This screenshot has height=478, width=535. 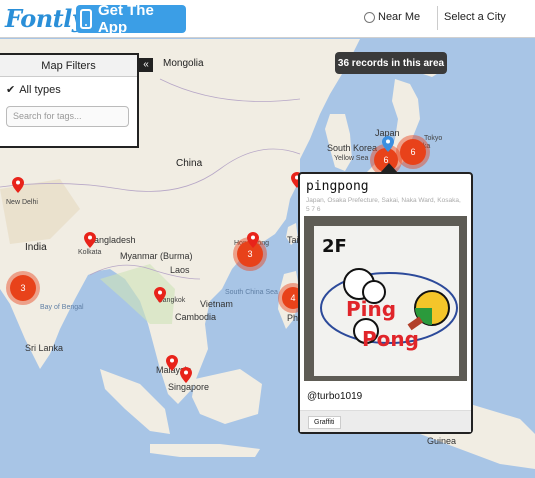 I want to click on map-label-new-delhi: New Delhi, so click(x=22, y=202).